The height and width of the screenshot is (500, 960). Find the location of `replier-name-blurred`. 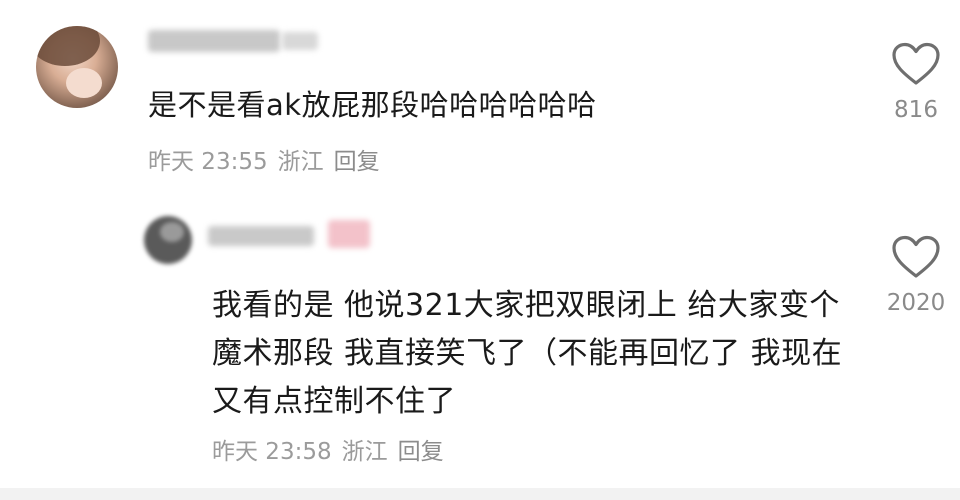

replier-name-blurred is located at coordinates (261, 236).